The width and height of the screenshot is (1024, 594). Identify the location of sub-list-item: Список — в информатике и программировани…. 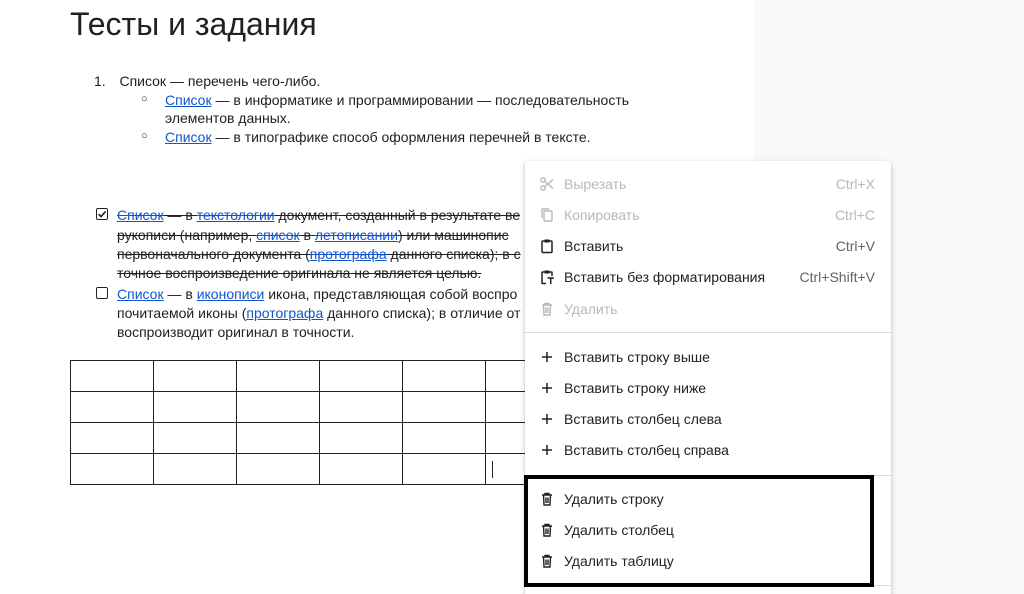
(397, 100).